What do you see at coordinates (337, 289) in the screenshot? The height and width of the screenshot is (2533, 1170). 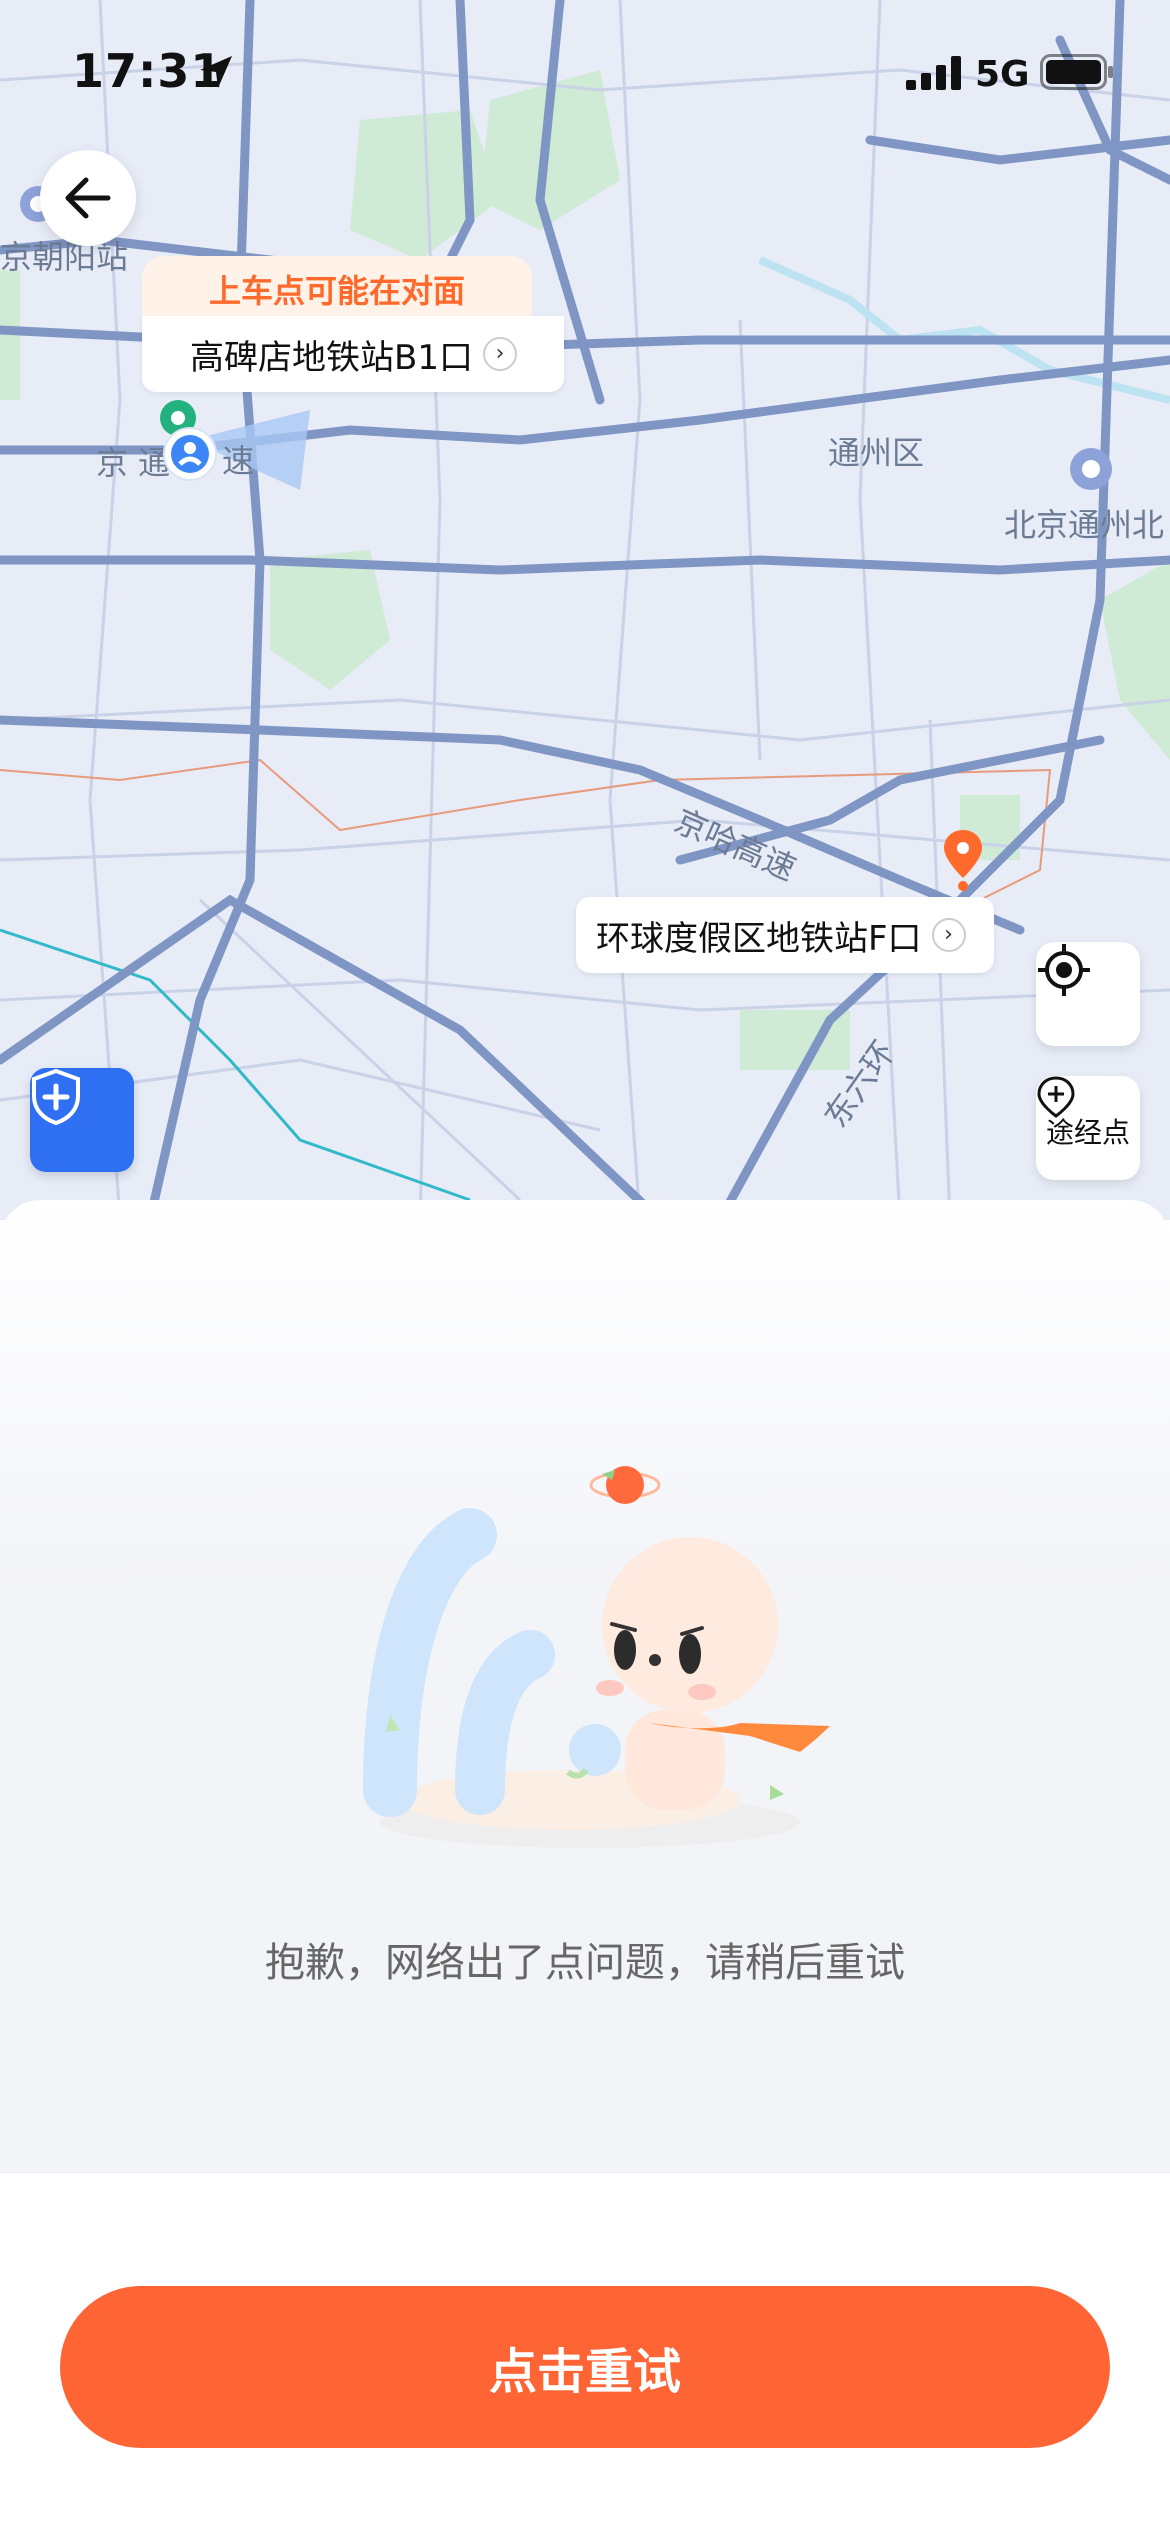 I see `pickup-warning-tip: 上车点可能在对面` at bounding box center [337, 289].